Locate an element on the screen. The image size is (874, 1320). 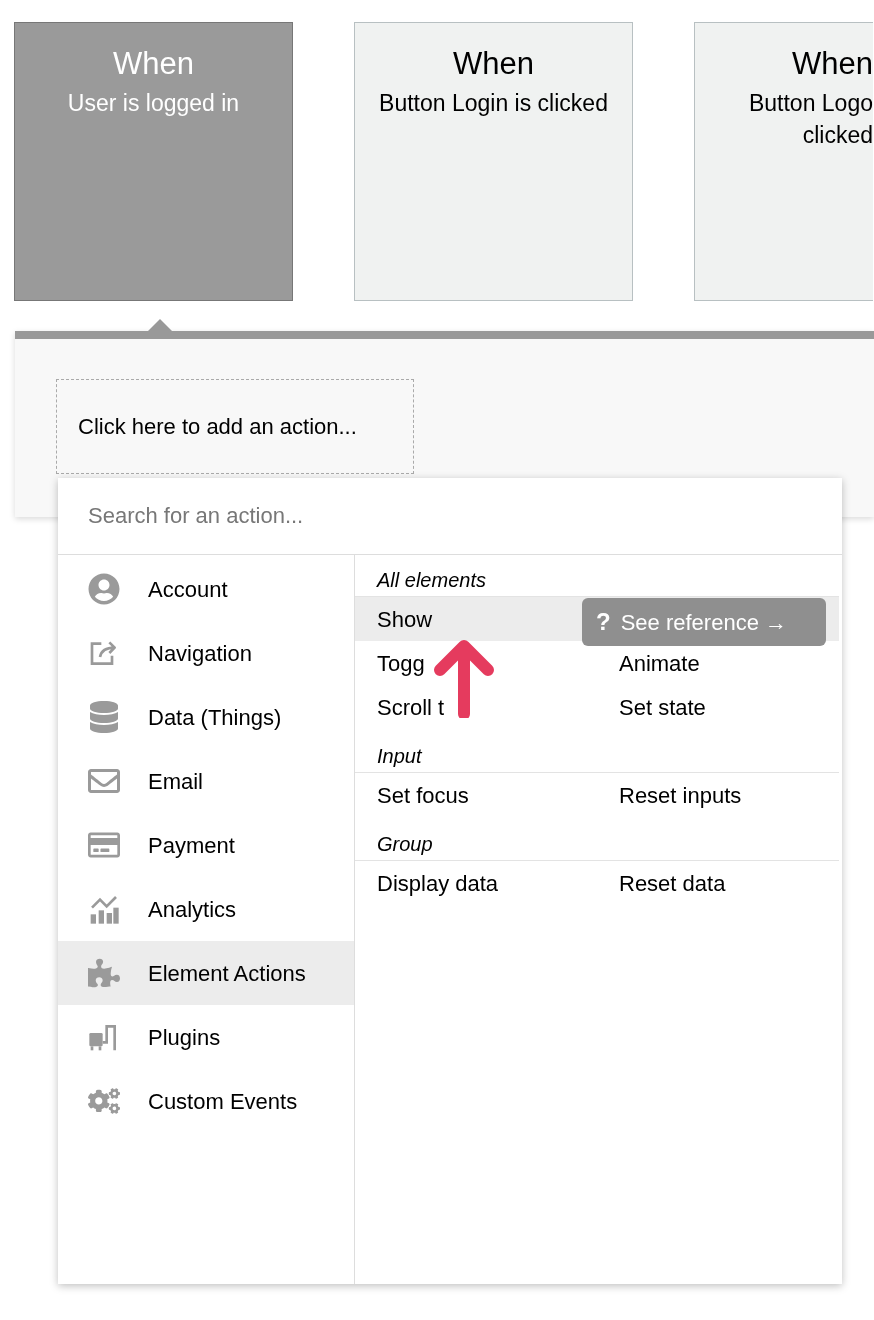
section-heading: Group is located at coordinates (405, 844).